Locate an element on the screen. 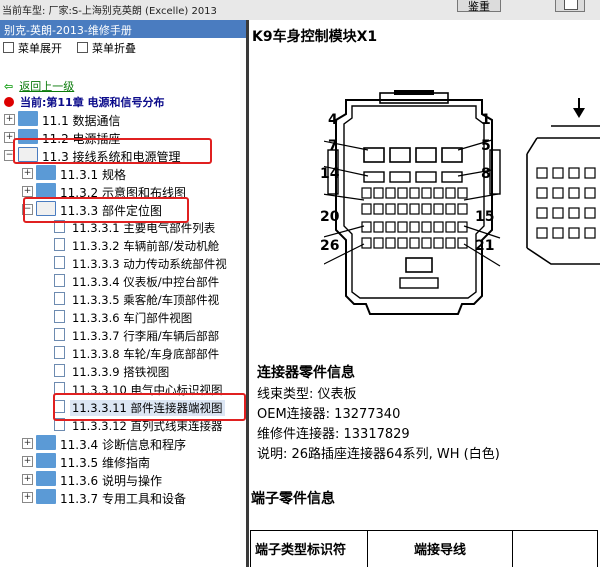  expand-all-button: 菜单展开 is located at coordinates (32, 48).